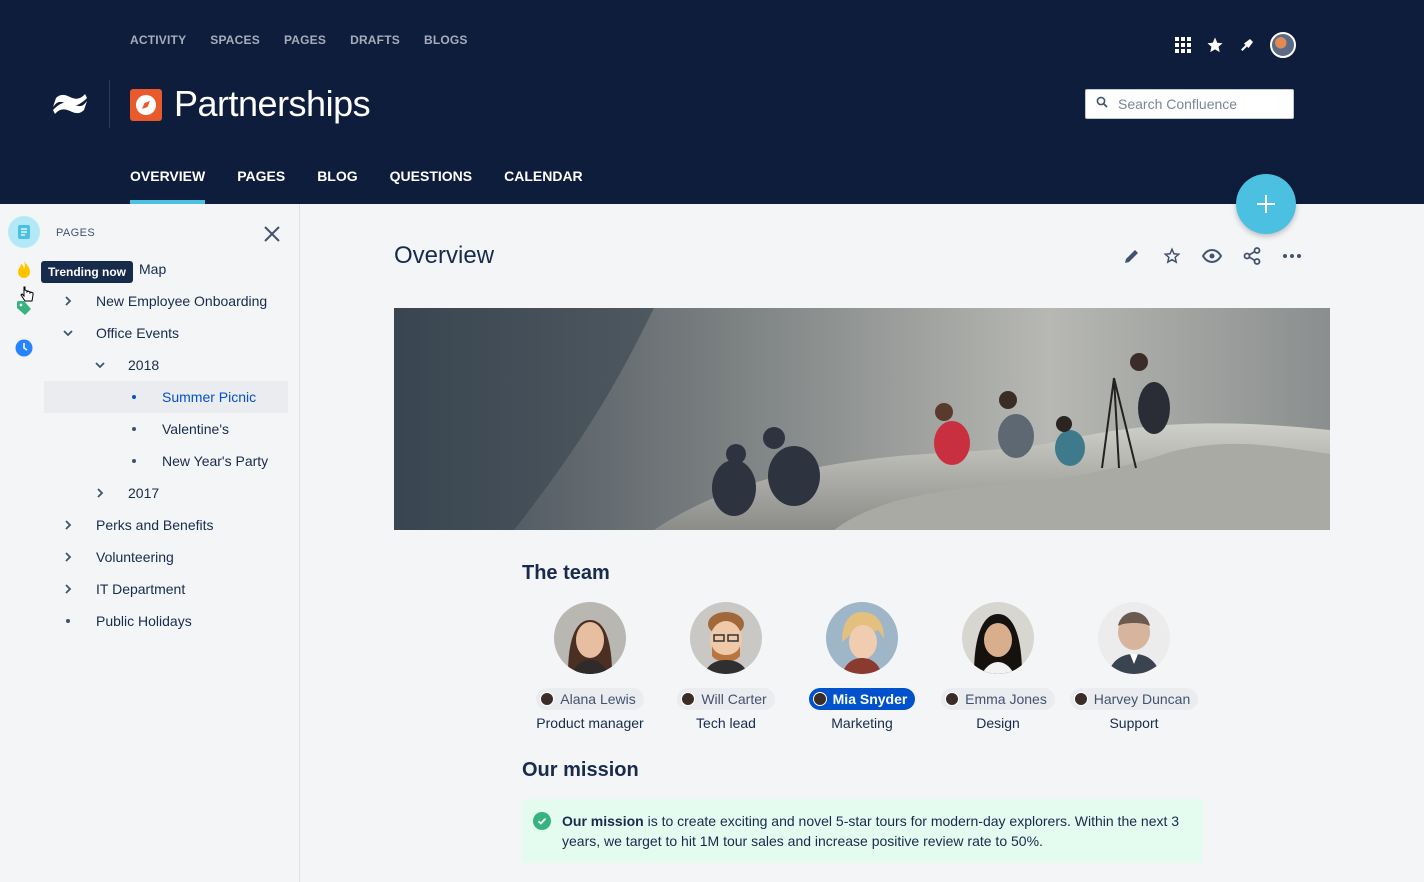  What do you see at coordinates (166, 461) in the screenshot?
I see `tree-item-new-years-party: New Year's Party` at bounding box center [166, 461].